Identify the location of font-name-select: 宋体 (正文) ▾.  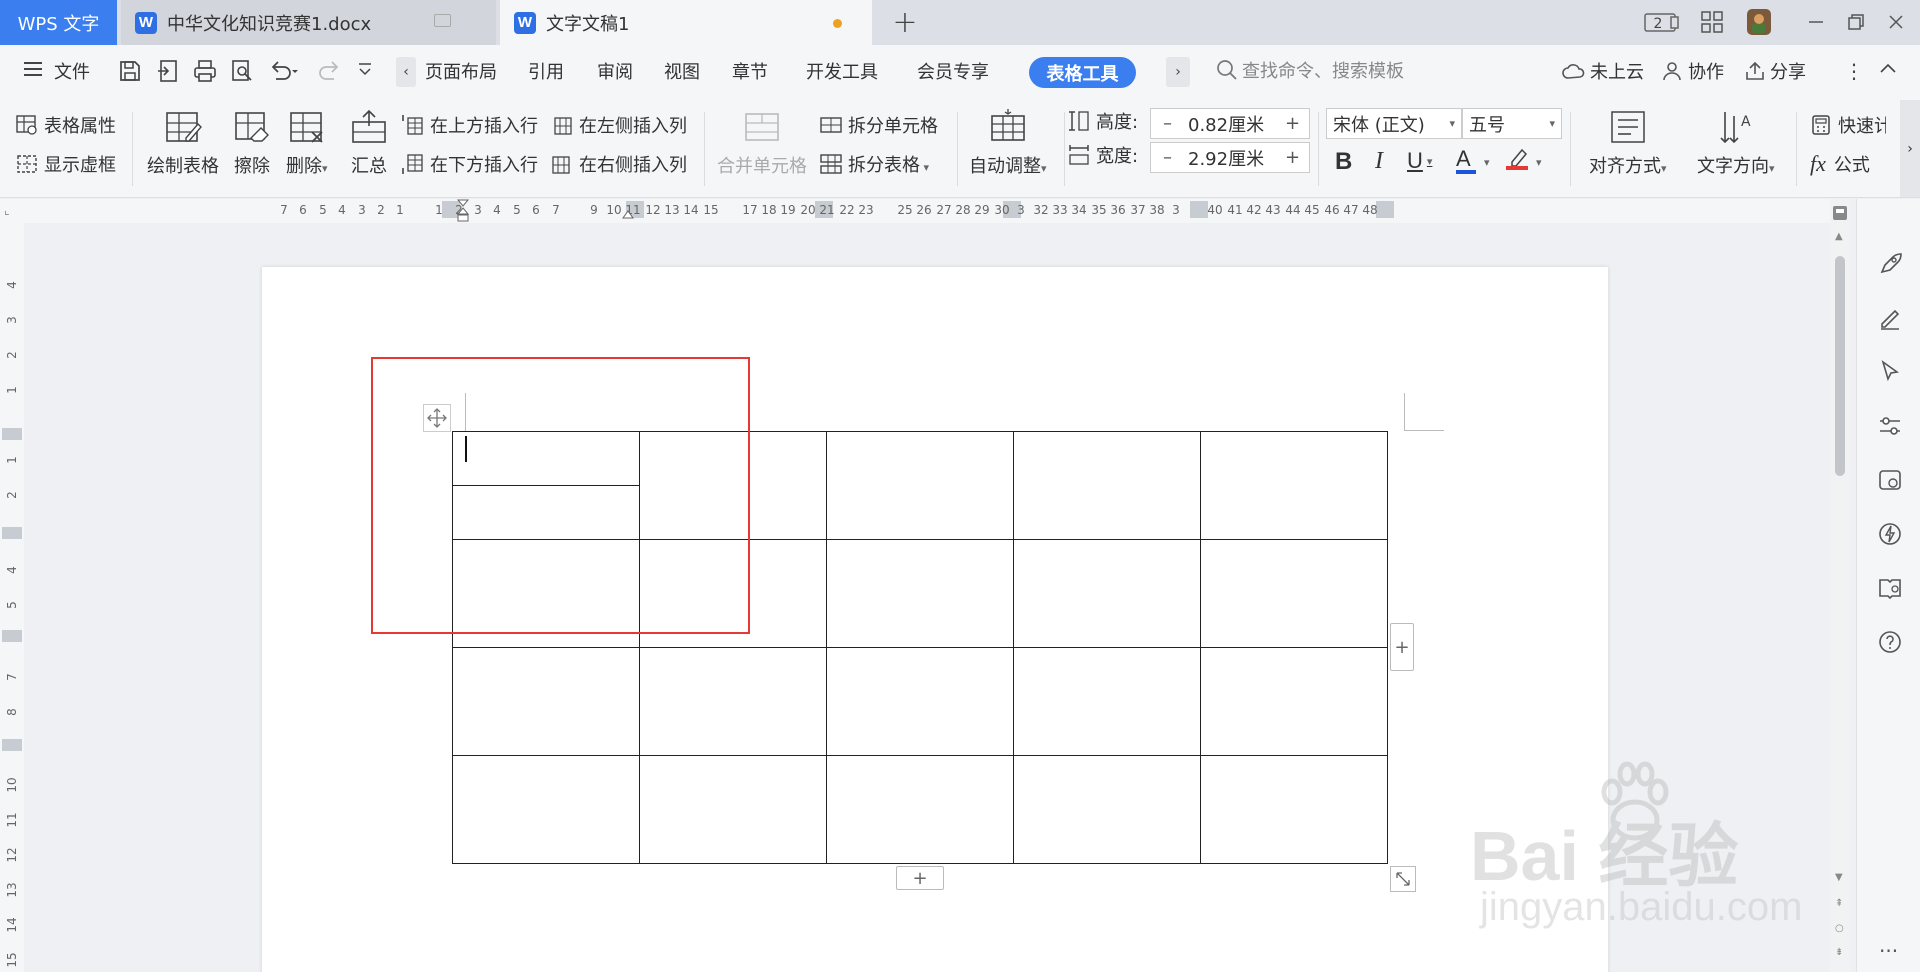
(1394, 123).